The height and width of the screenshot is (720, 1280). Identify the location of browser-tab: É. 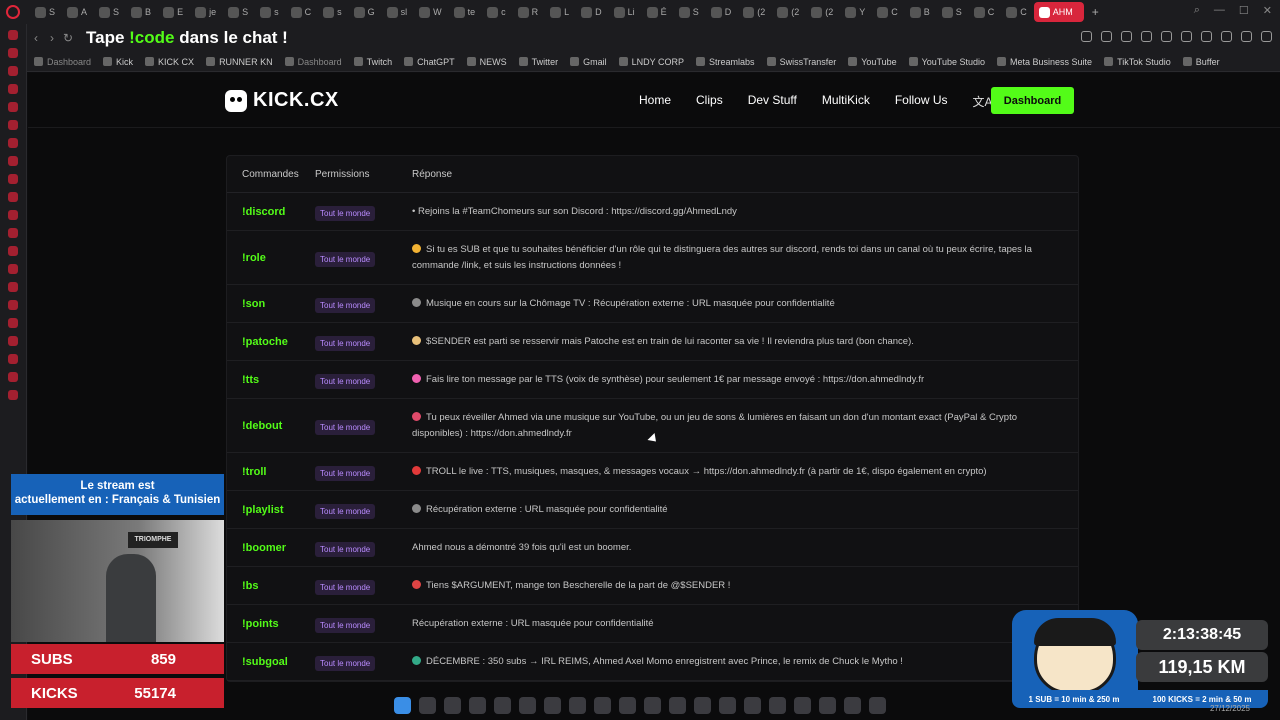
(657, 12).